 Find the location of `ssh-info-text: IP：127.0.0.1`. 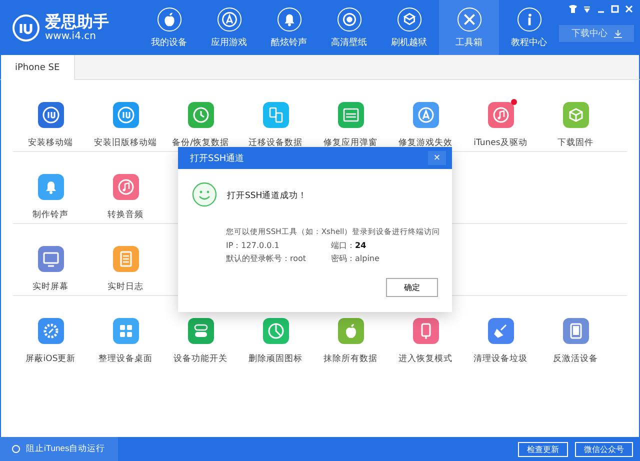

ssh-info-text: IP：127.0.0.1 is located at coordinates (253, 245).